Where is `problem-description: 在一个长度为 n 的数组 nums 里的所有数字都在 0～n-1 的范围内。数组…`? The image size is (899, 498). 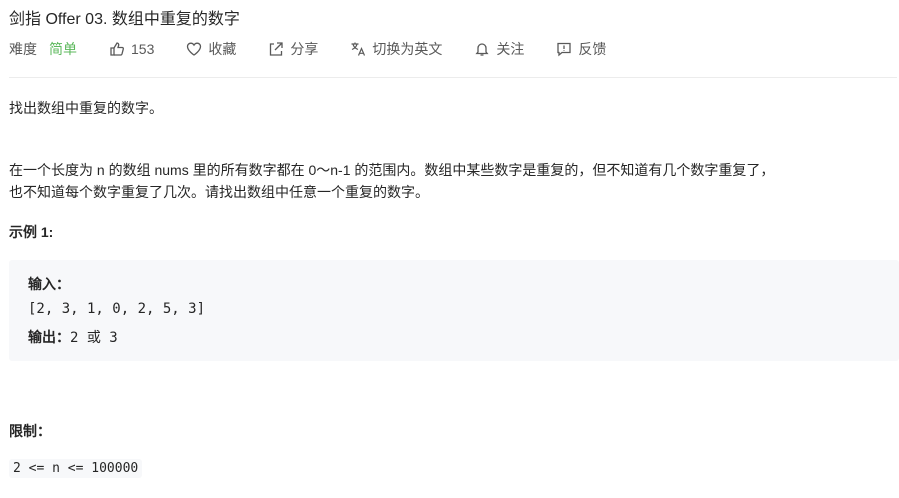 problem-description: 在一个长度为 n 的数组 nums 里的所有数字都在 0～n-1 的范围内。数组… is located at coordinates (453, 181).